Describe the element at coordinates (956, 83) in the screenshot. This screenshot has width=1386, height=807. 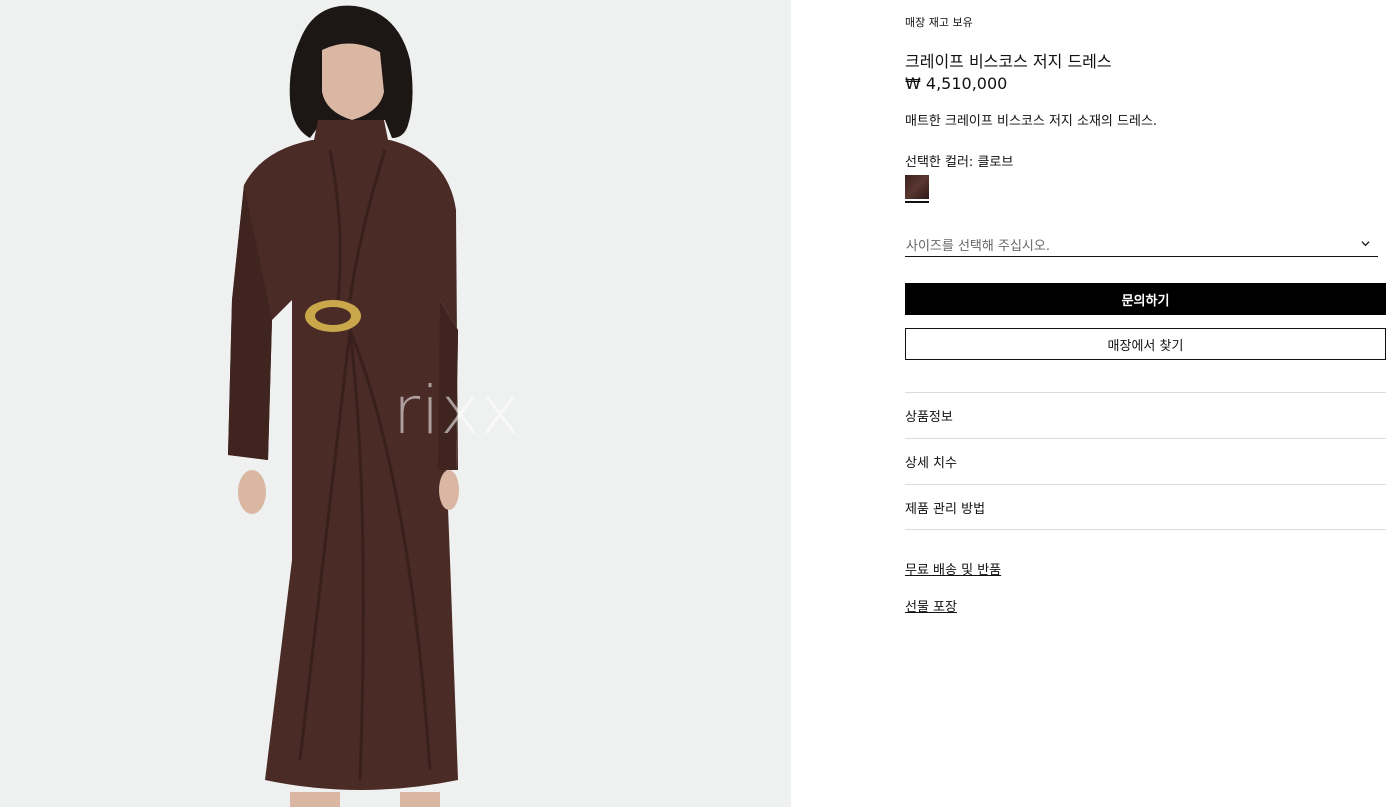
I see `product-price: ₩ 4,510,000` at that location.